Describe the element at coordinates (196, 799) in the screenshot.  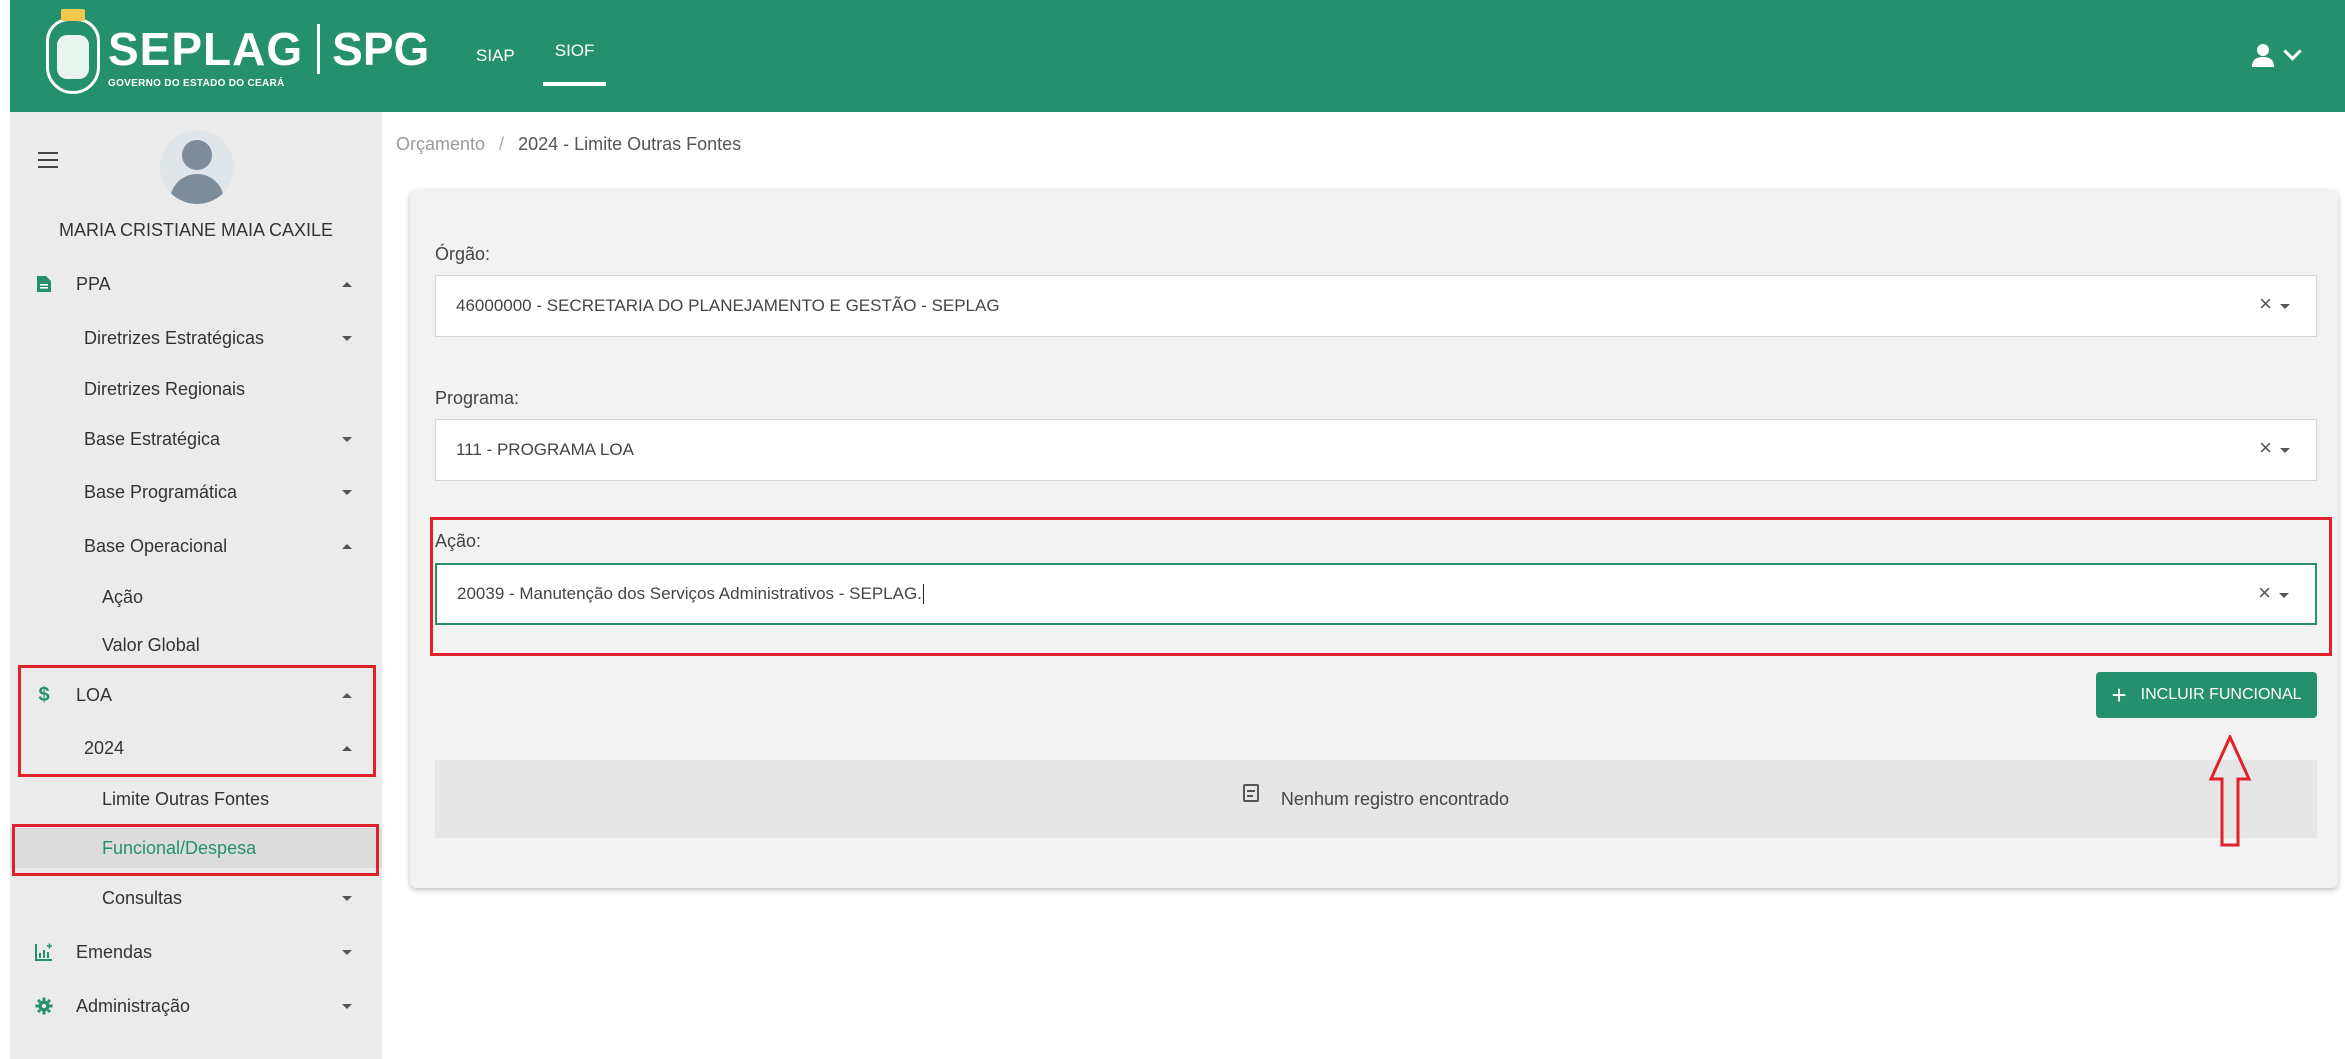
I see `sidebar-item-limite-outras-fontes: Limite Outras Fontes` at that location.